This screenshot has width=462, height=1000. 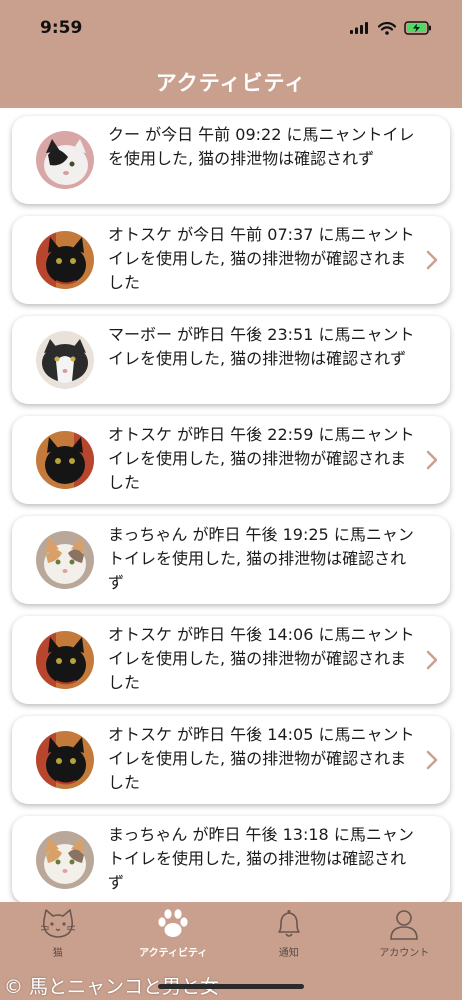 What do you see at coordinates (231, 28) in the screenshot?
I see `status-bar: 9:59` at bounding box center [231, 28].